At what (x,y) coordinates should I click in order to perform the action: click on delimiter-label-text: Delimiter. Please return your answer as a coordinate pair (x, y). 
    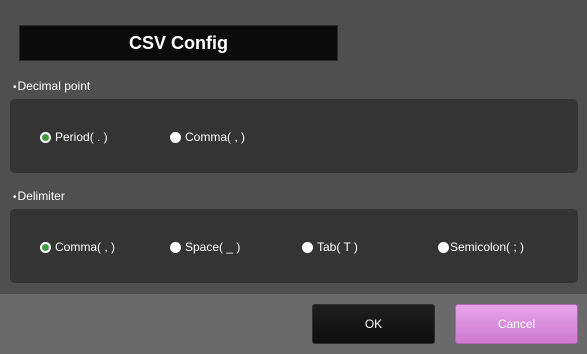
    Looking at the image, I should click on (41, 196).